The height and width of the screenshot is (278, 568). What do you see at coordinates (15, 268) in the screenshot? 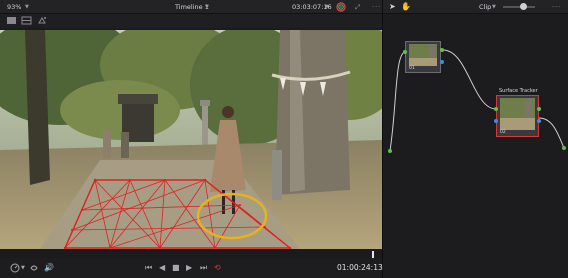
I see `speed-menu-icon` at bounding box center [15, 268].